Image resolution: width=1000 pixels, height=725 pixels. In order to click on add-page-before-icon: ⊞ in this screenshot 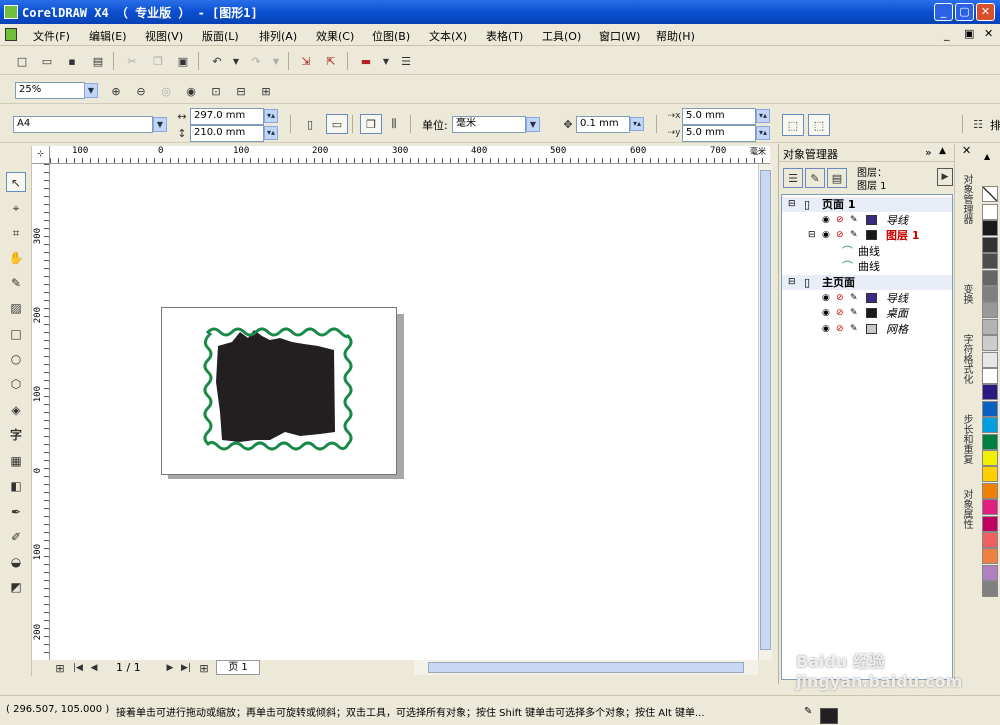, I will do `click(60, 668)`.